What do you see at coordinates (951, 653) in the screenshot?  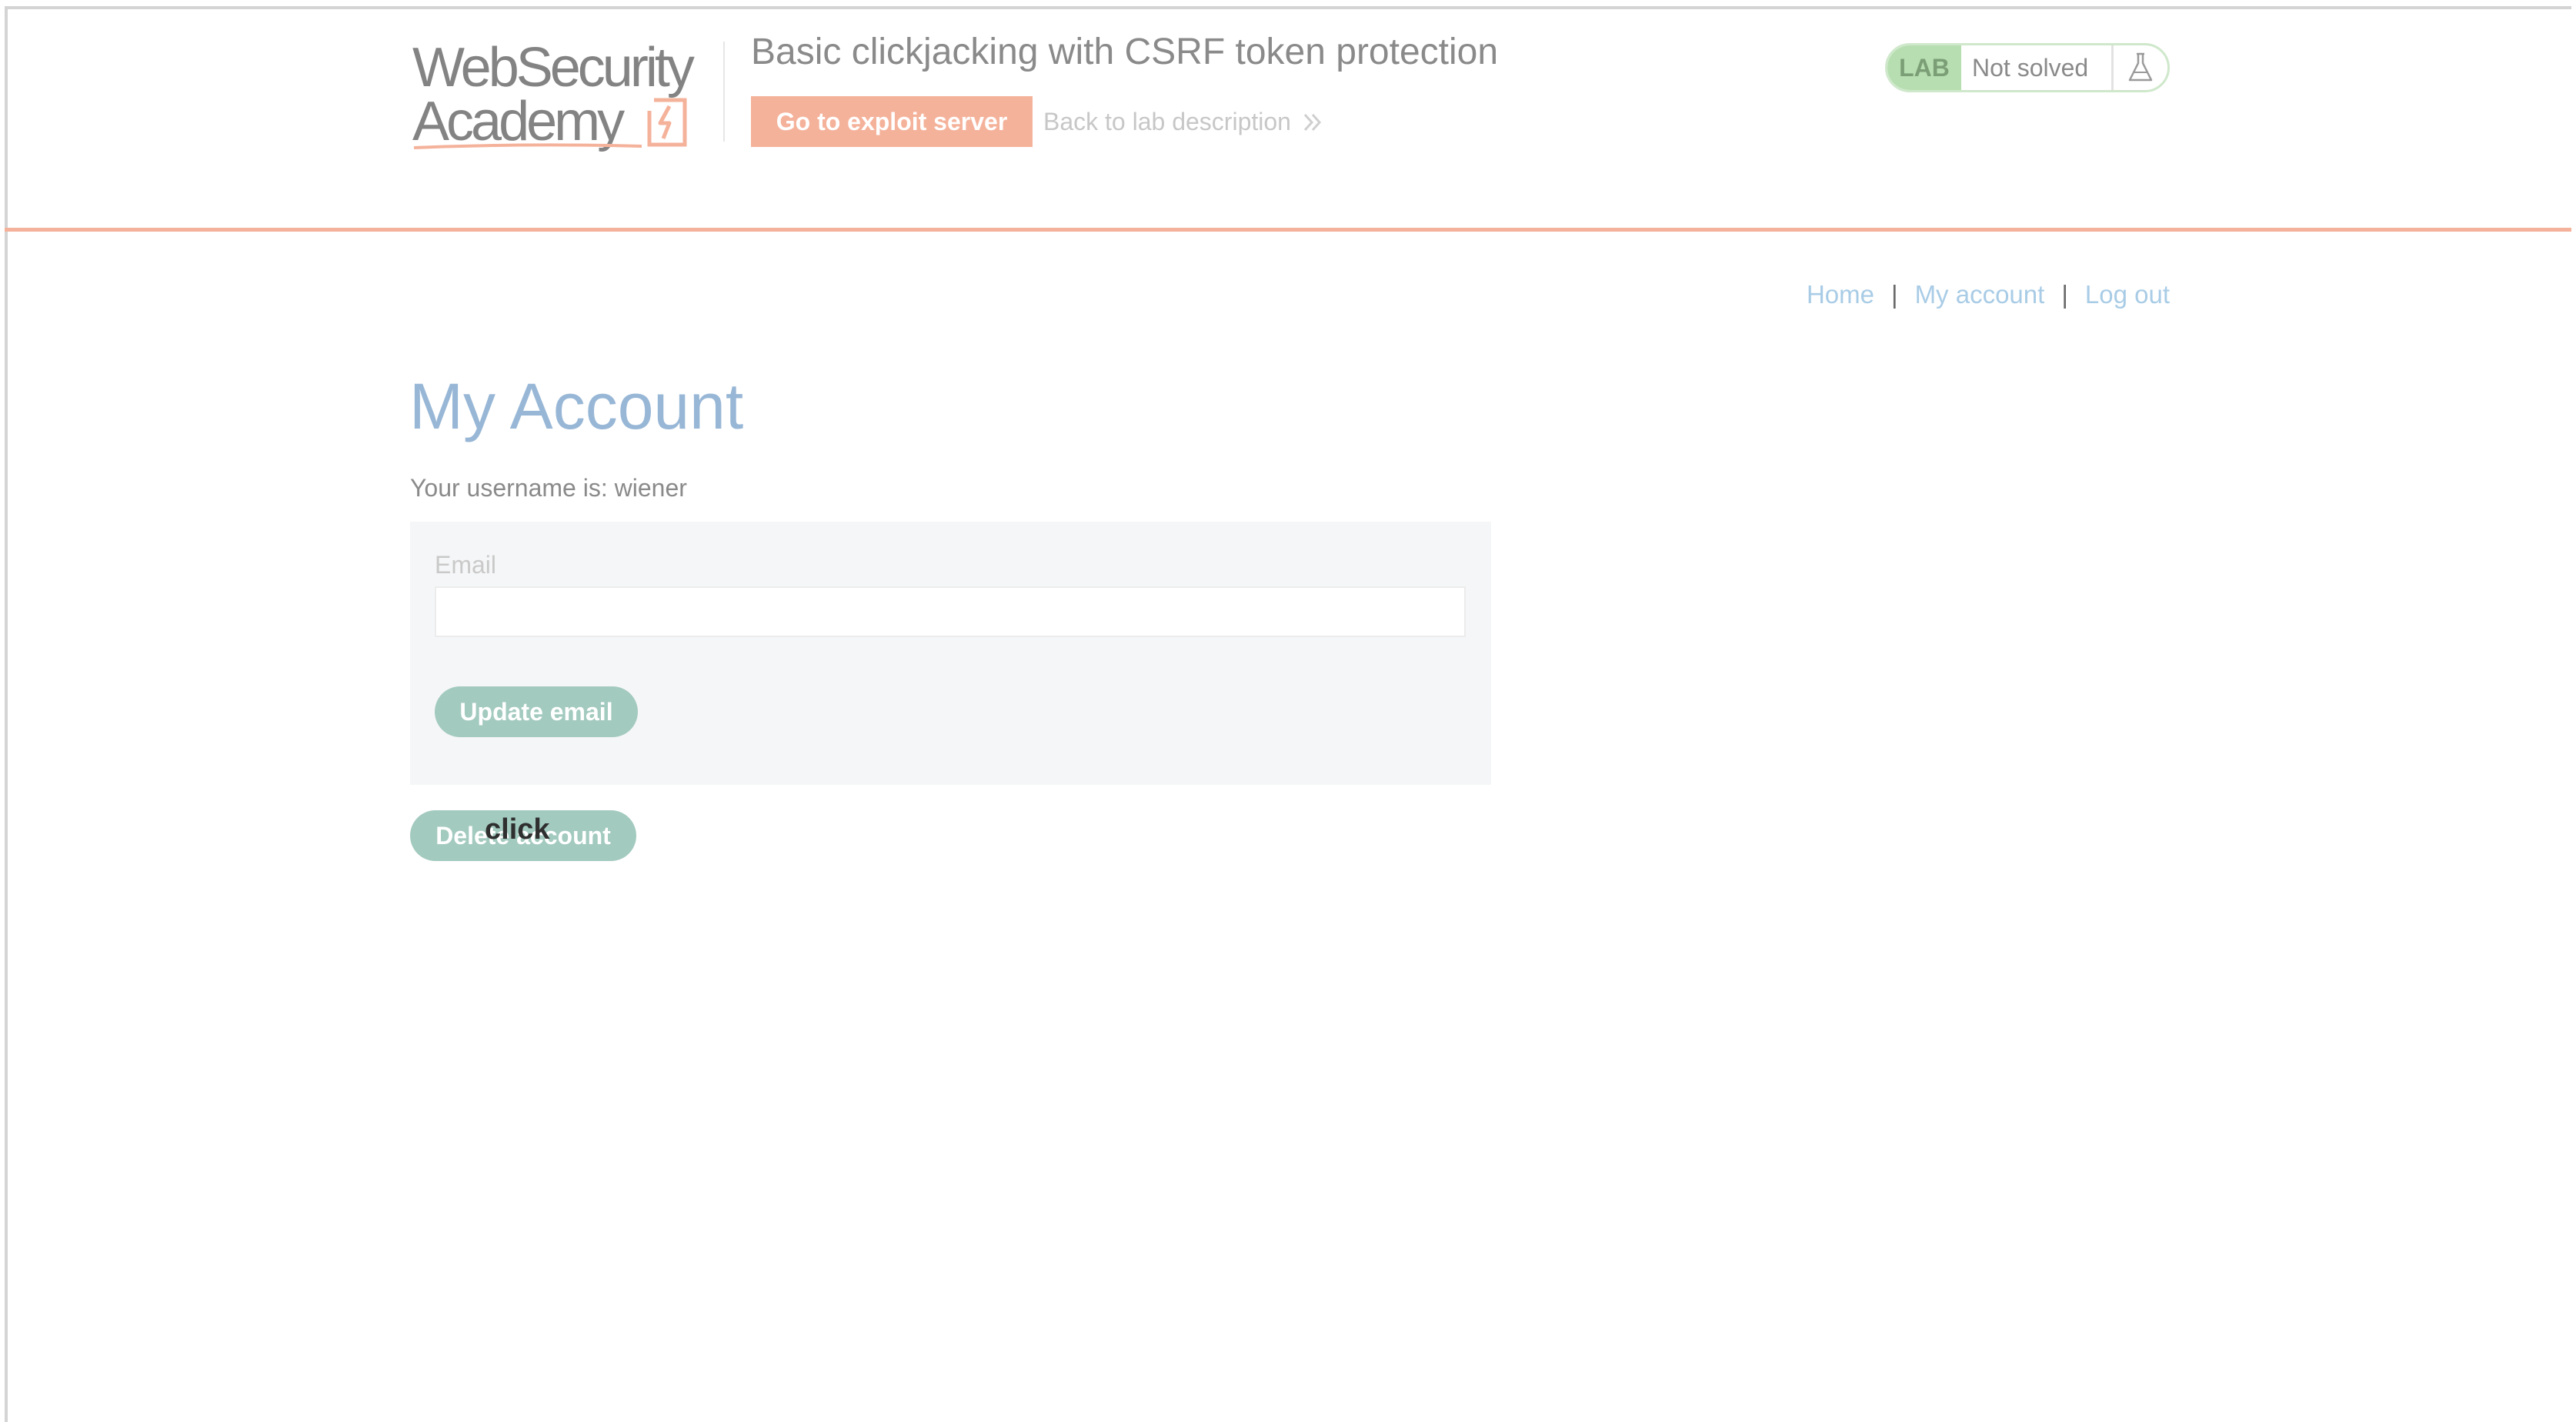 I see `update-email-form: Email Update email` at bounding box center [951, 653].